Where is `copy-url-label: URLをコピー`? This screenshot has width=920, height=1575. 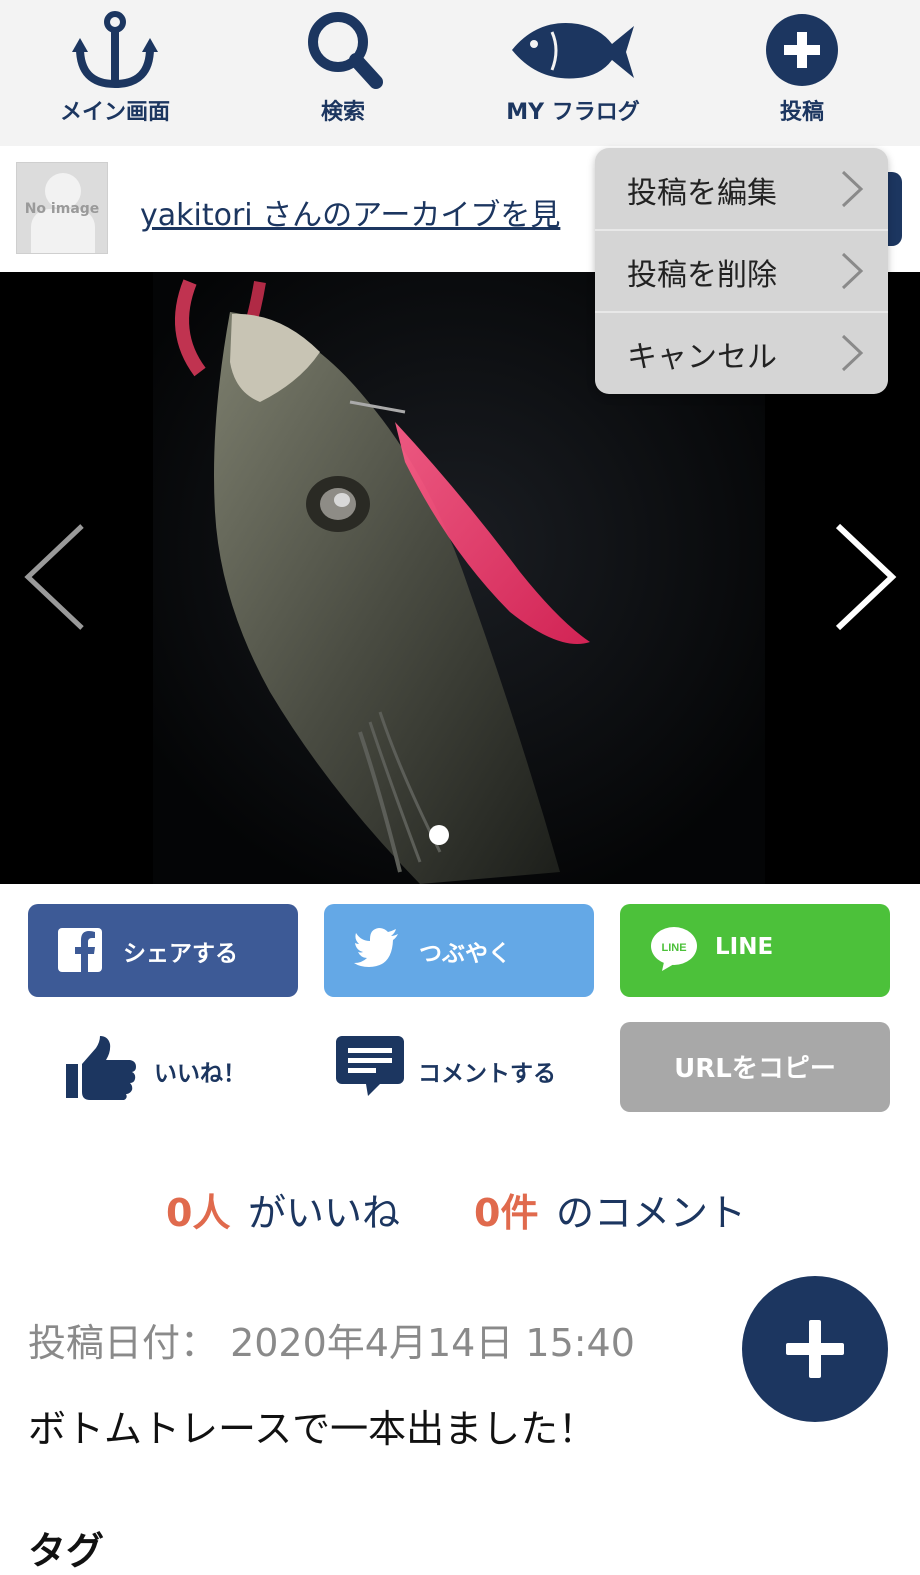
copy-url-label: URLをコピー is located at coordinates (755, 1069).